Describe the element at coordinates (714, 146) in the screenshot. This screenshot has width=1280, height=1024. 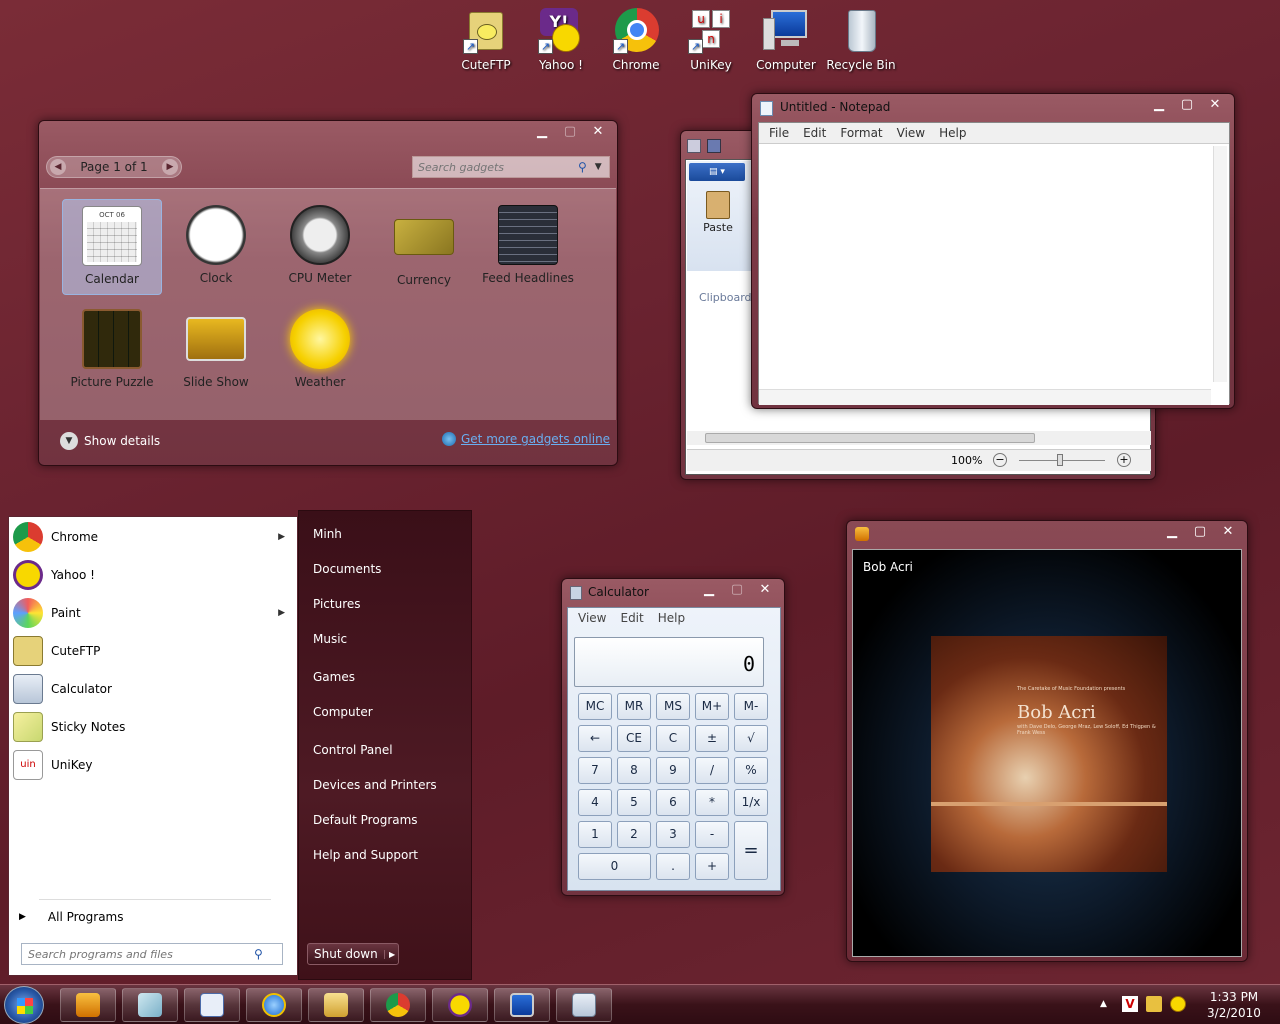
I see `save-icon` at that location.